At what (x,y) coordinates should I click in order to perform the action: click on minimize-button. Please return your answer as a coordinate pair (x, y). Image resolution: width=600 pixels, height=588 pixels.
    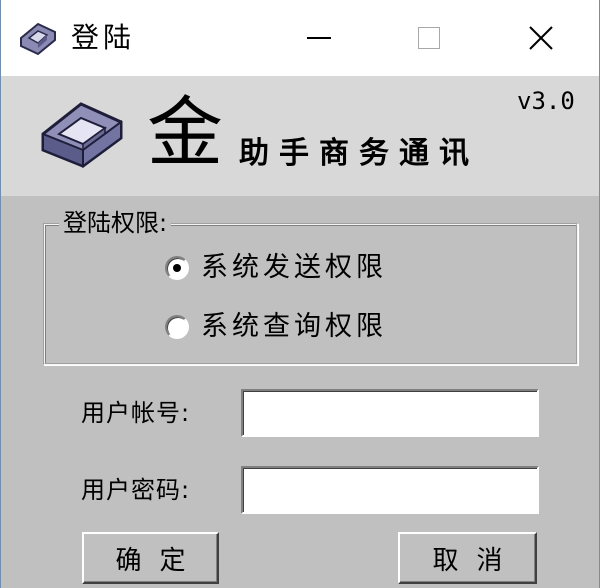
    Looking at the image, I should click on (319, 38).